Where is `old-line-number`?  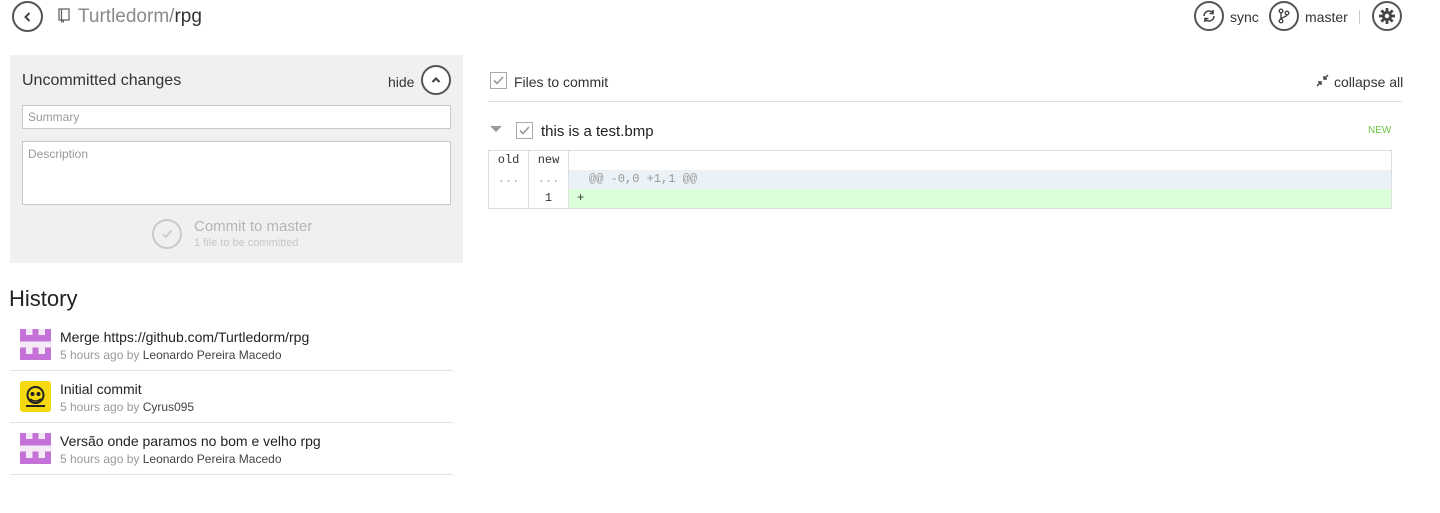
old-line-number is located at coordinates (509, 198).